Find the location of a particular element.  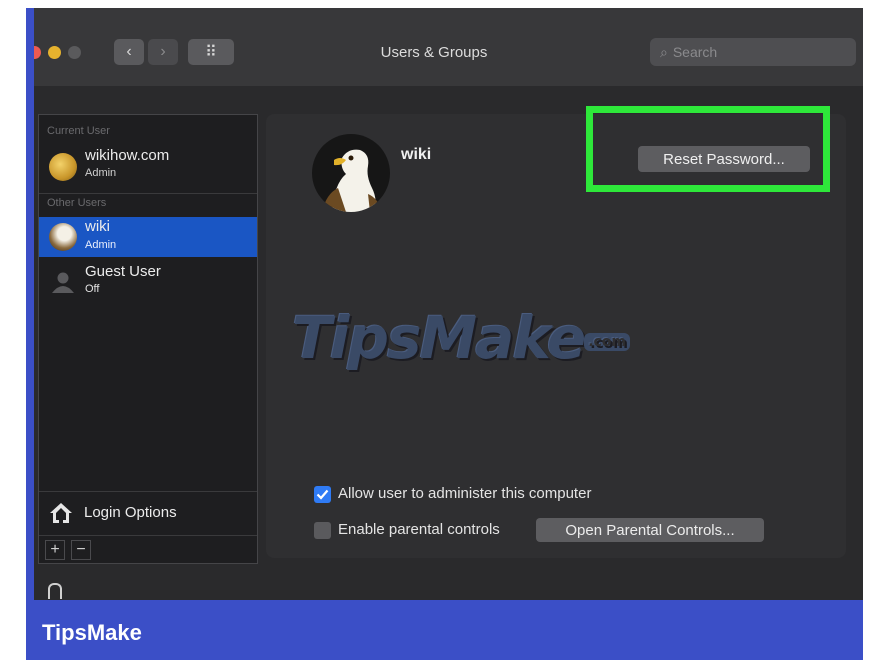

show-all-button: ⠿ is located at coordinates (211, 52).